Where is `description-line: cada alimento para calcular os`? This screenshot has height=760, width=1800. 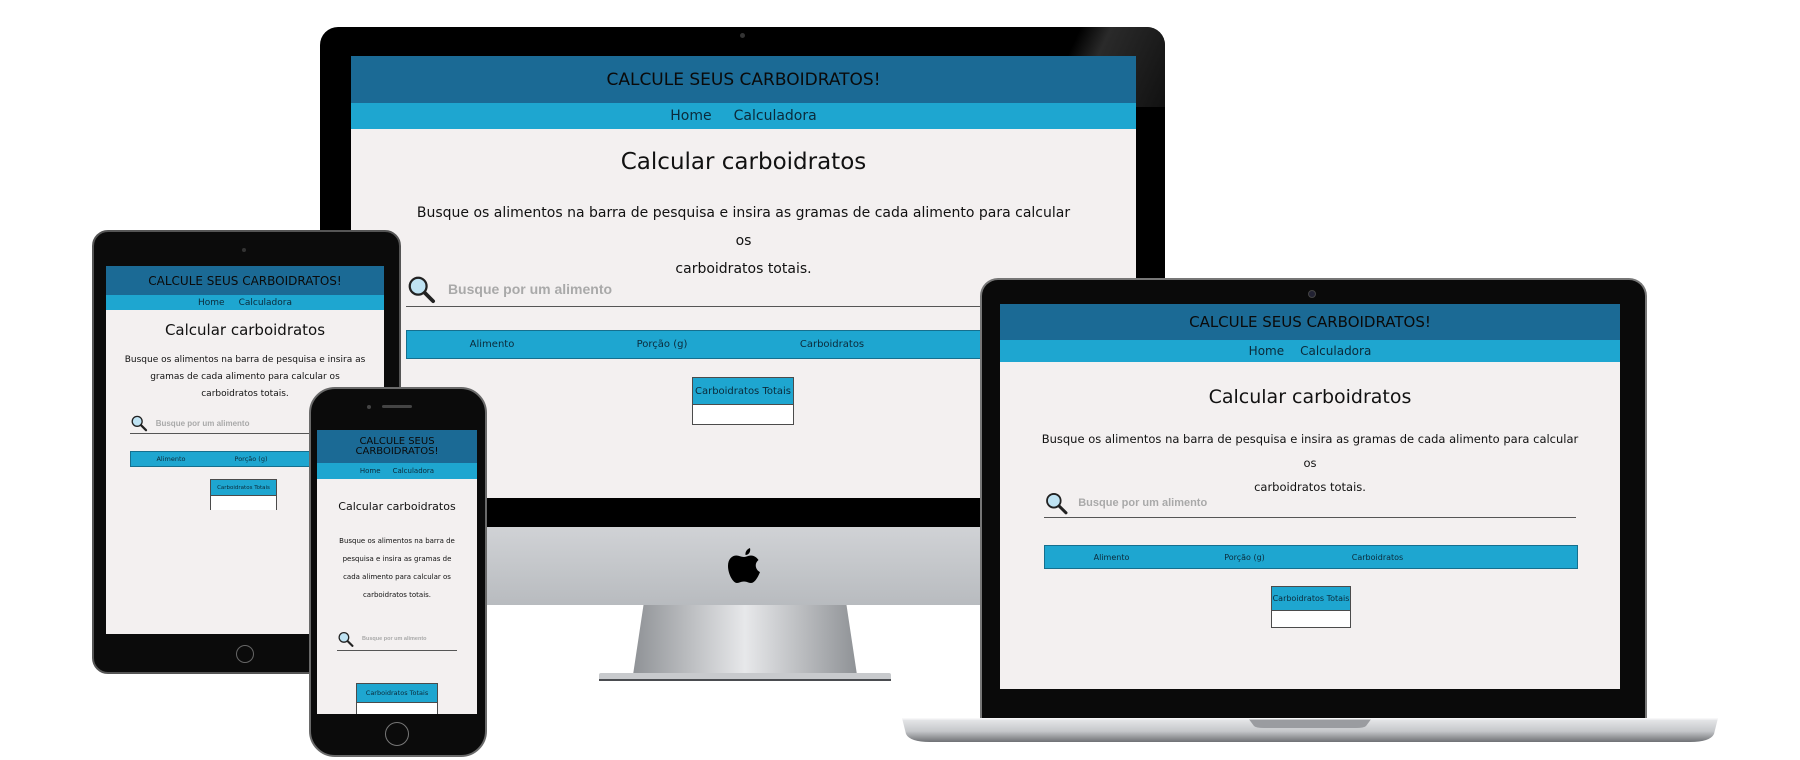 description-line: cada alimento para calcular os is located at coordinates (397, 577).